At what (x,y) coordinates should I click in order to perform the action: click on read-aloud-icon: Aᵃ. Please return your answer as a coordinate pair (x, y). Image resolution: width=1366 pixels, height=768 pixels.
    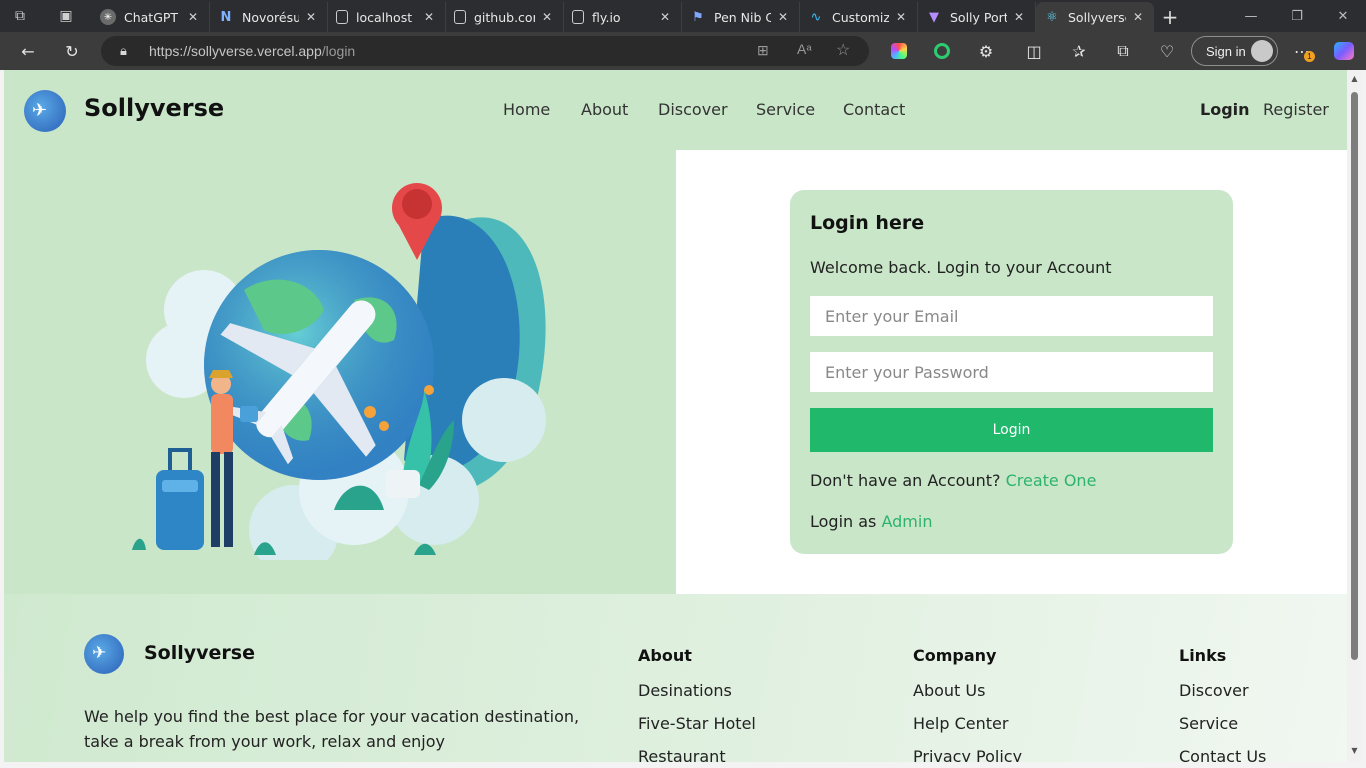
    Looking at the image, I should click on (804, 49).